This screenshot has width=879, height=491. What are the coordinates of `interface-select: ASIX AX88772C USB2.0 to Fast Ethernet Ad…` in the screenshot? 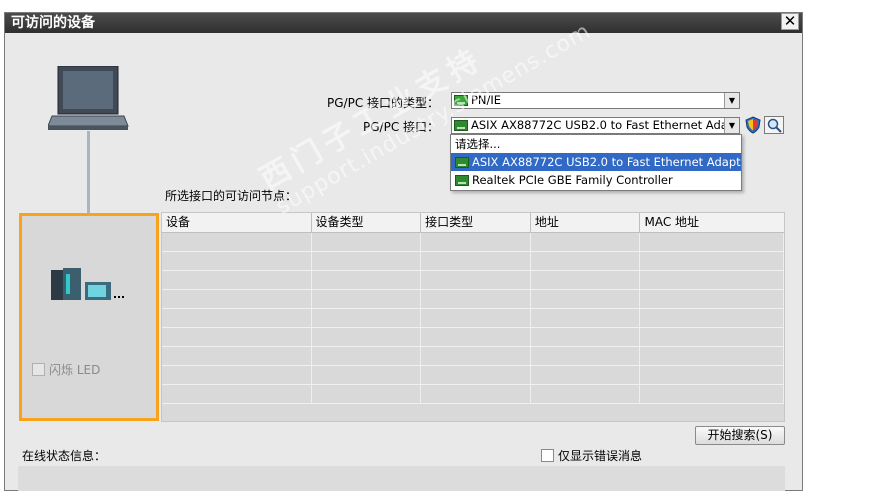 It's located at (595, 125).